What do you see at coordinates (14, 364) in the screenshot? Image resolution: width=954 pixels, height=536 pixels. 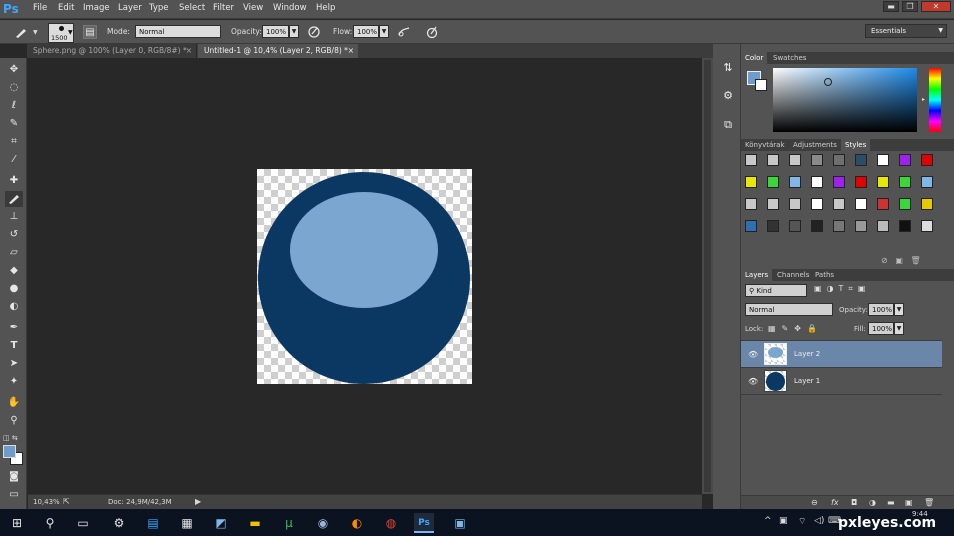 I see `path-selection-tool-icon: ➤` at bounding box center [14, 364].